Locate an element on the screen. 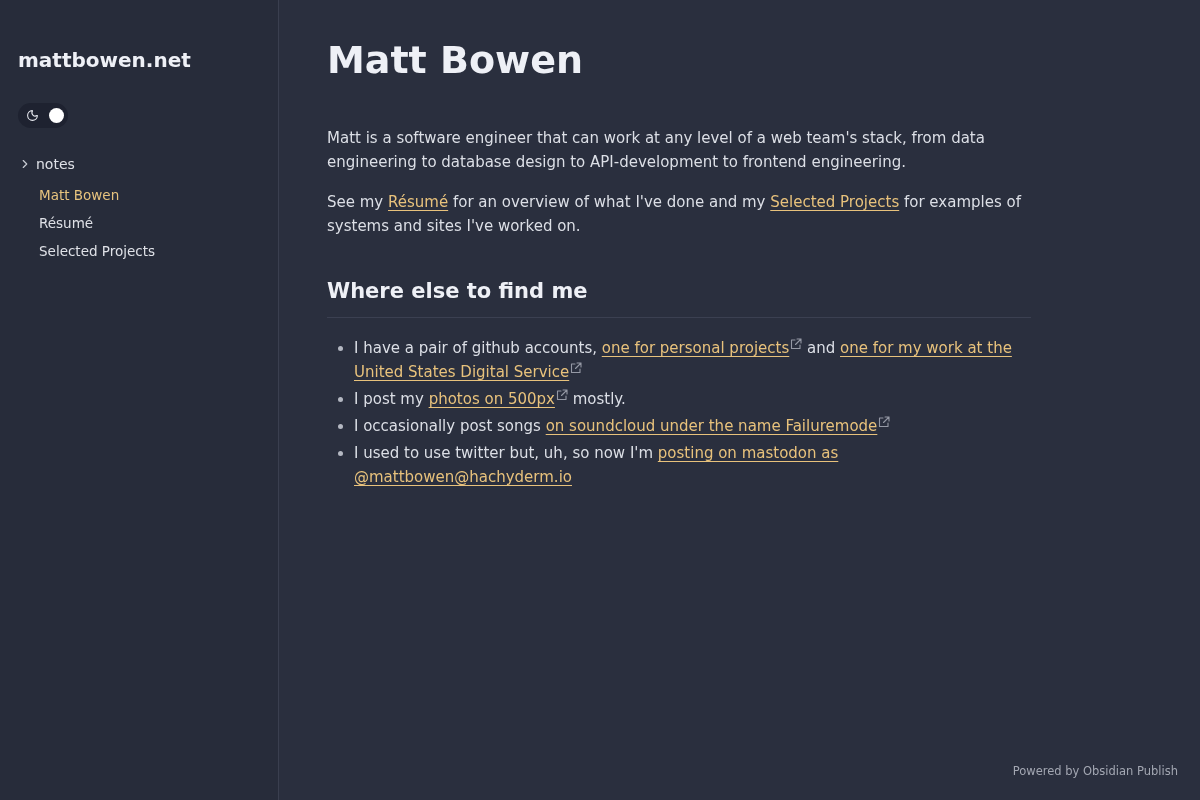 The image size is (1200, 800). sidebar-item: Matt Bowen is located at coordinates (79, 195).